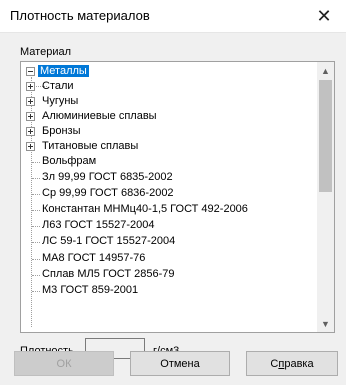 The width and height of the screenshot is (346, 385). Describe the element at coordinates (58, 86) in the screenshot. I see `tree-node-steels: Стали` at that location.